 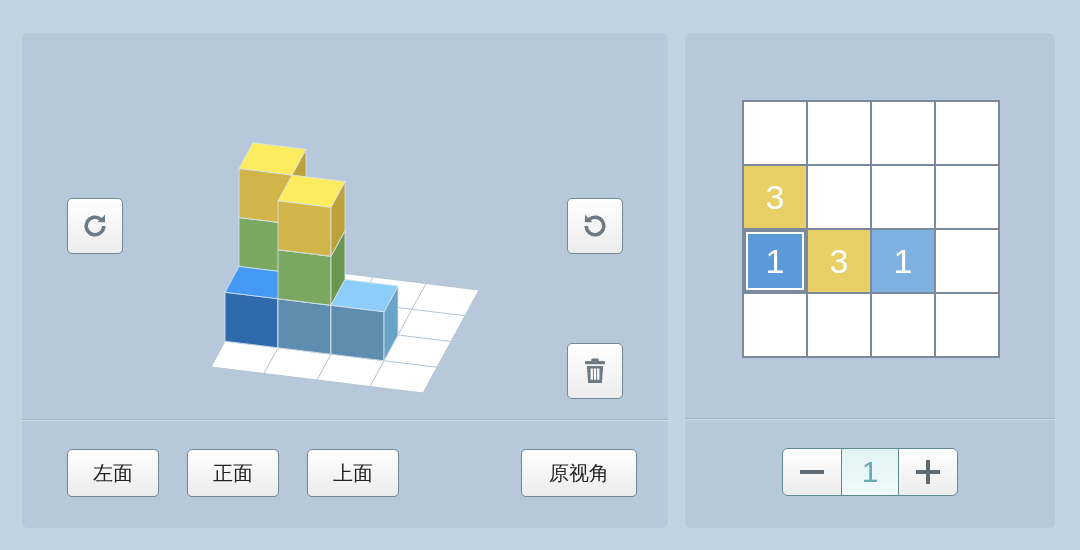 I want to click on plus-icon, so click(x=928, y=472).